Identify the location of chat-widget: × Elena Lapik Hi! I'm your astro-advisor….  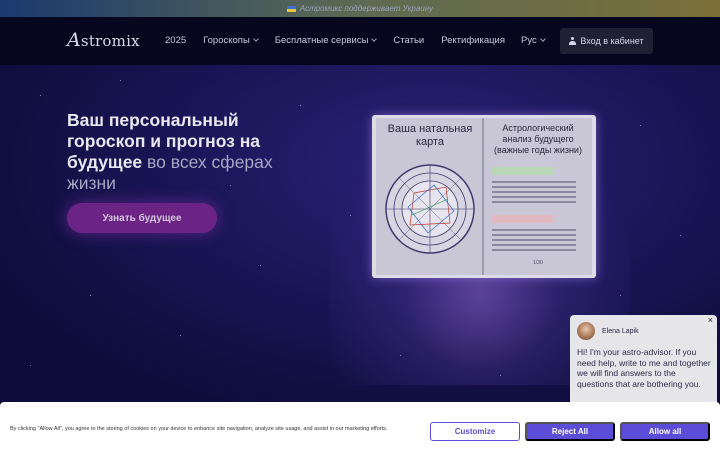
(643, 361).